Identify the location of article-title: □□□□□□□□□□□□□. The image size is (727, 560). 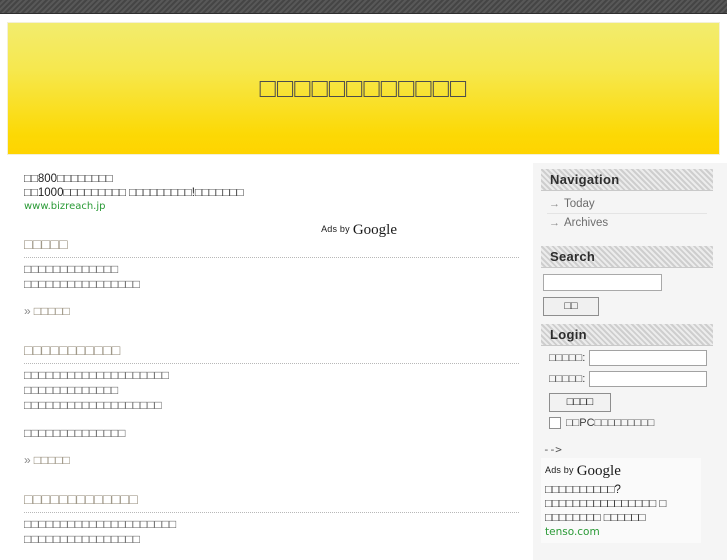
(271, 500).